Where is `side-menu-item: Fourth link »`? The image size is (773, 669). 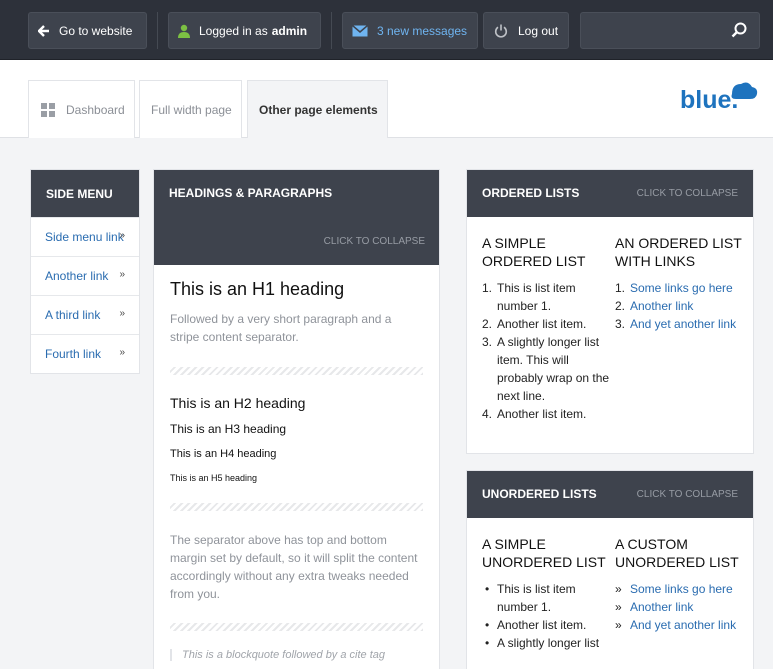 side-menu-item: Fourth link » is located at coordinates (85, 353).